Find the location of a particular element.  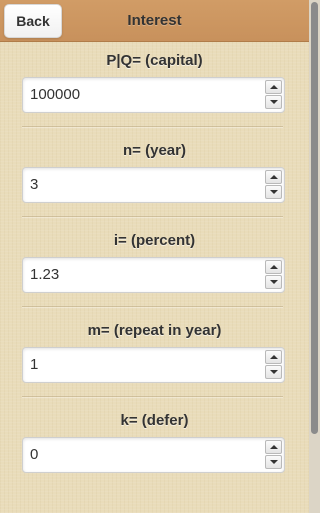

capital-label: P|Q= (capital) is located at coordinates (154, 60).